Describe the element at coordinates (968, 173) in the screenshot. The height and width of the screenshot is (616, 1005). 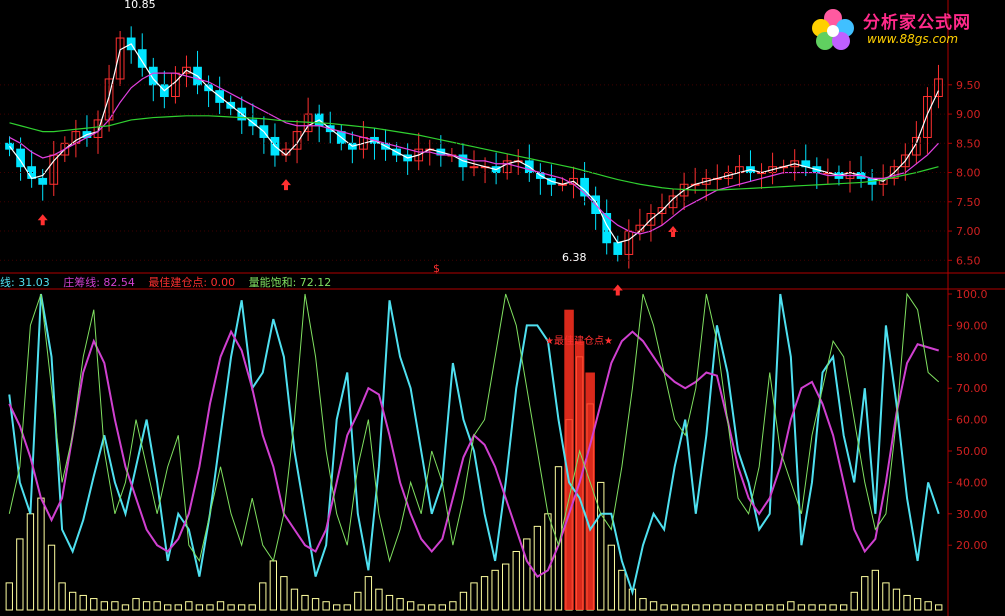
I see `price-tick-label: 8.00` at that location.